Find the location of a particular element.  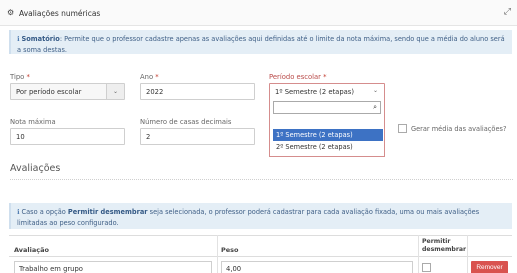

tipo-select: Por período escolar ⌄ is located at coordinates (67, 91).